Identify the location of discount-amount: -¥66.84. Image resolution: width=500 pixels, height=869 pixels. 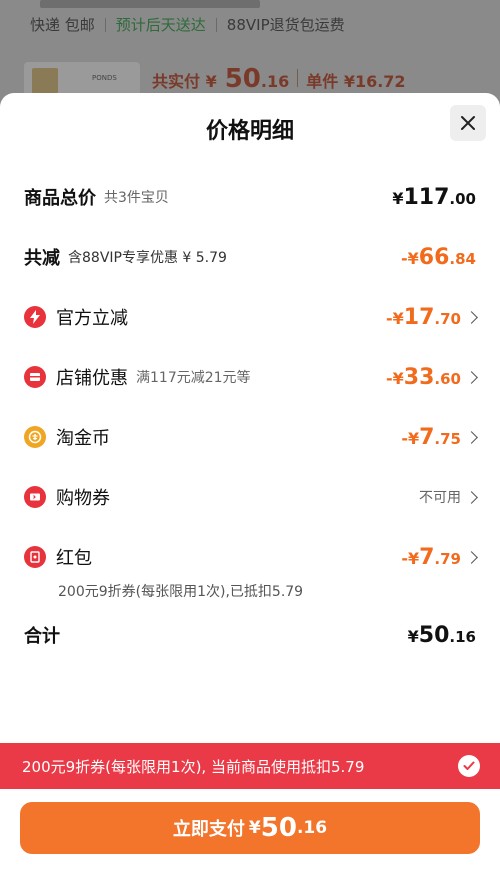
(438, 257).